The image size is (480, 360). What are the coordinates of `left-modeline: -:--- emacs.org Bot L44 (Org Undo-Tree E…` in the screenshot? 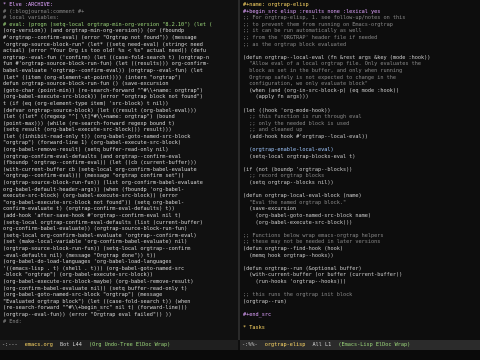 It's located at (119, 345).